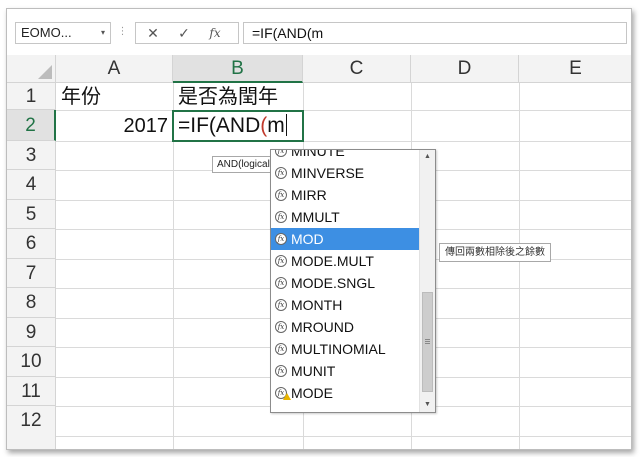 This screenshot has height=457, width=642. What do you see at coordinates (427, 157) in the screenshot?
I see `scroll-up-icon: ▲` at bounding box center [427, 157].